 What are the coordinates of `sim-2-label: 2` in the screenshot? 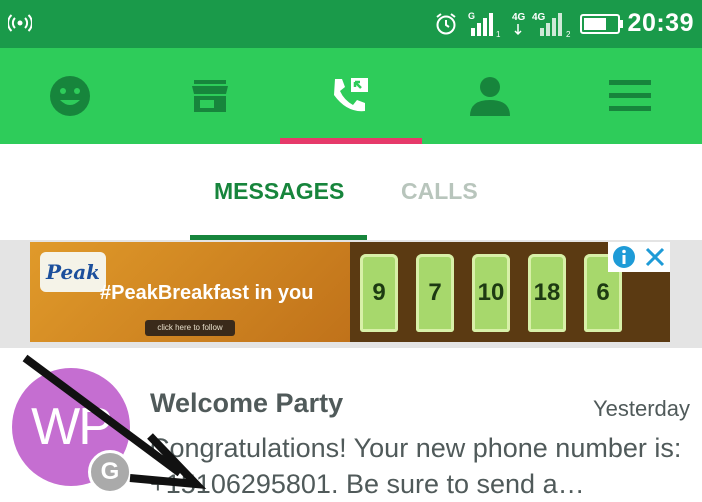 It's located at (568, 34).